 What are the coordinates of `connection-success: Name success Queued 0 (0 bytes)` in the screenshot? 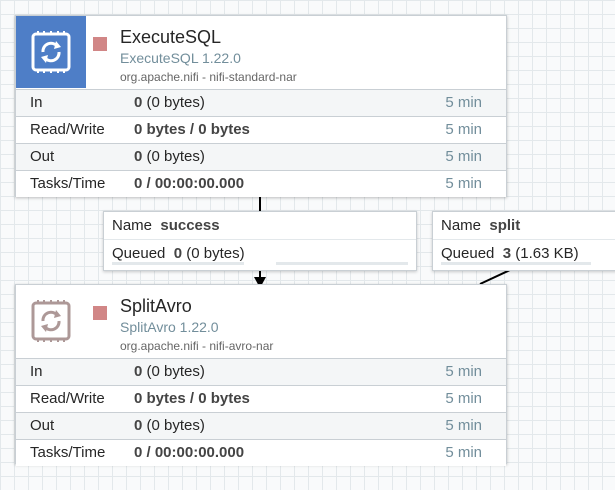 It's located at (260, 241).